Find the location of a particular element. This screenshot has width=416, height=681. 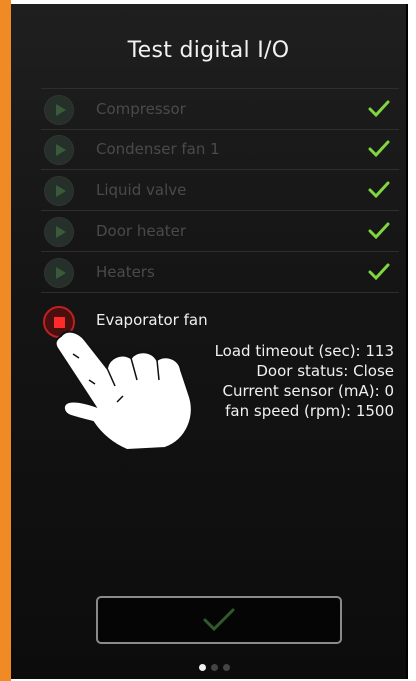

page-title: Test digital I/O is located at coordinates (208, 50).